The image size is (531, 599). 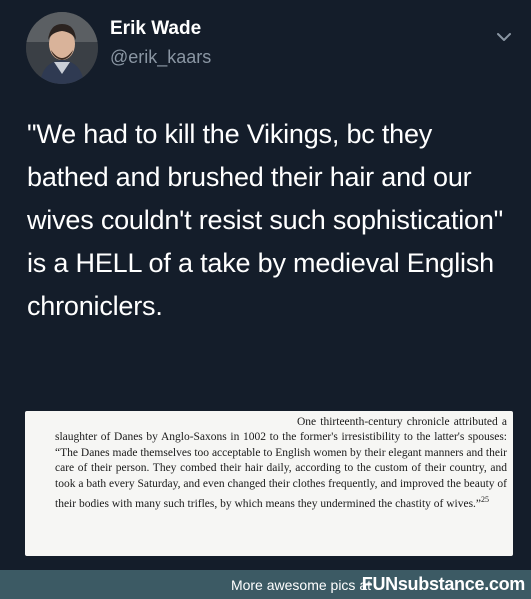 I want to click on brand-logo: FUNsubstance.com, so click(x=443, y=584).